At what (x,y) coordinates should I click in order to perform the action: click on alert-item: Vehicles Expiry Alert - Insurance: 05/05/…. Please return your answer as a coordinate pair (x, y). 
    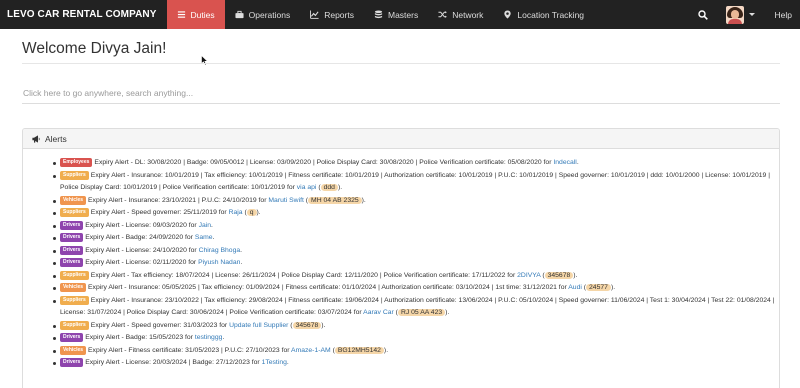
    Looking at the image, I should click on (416, 288).